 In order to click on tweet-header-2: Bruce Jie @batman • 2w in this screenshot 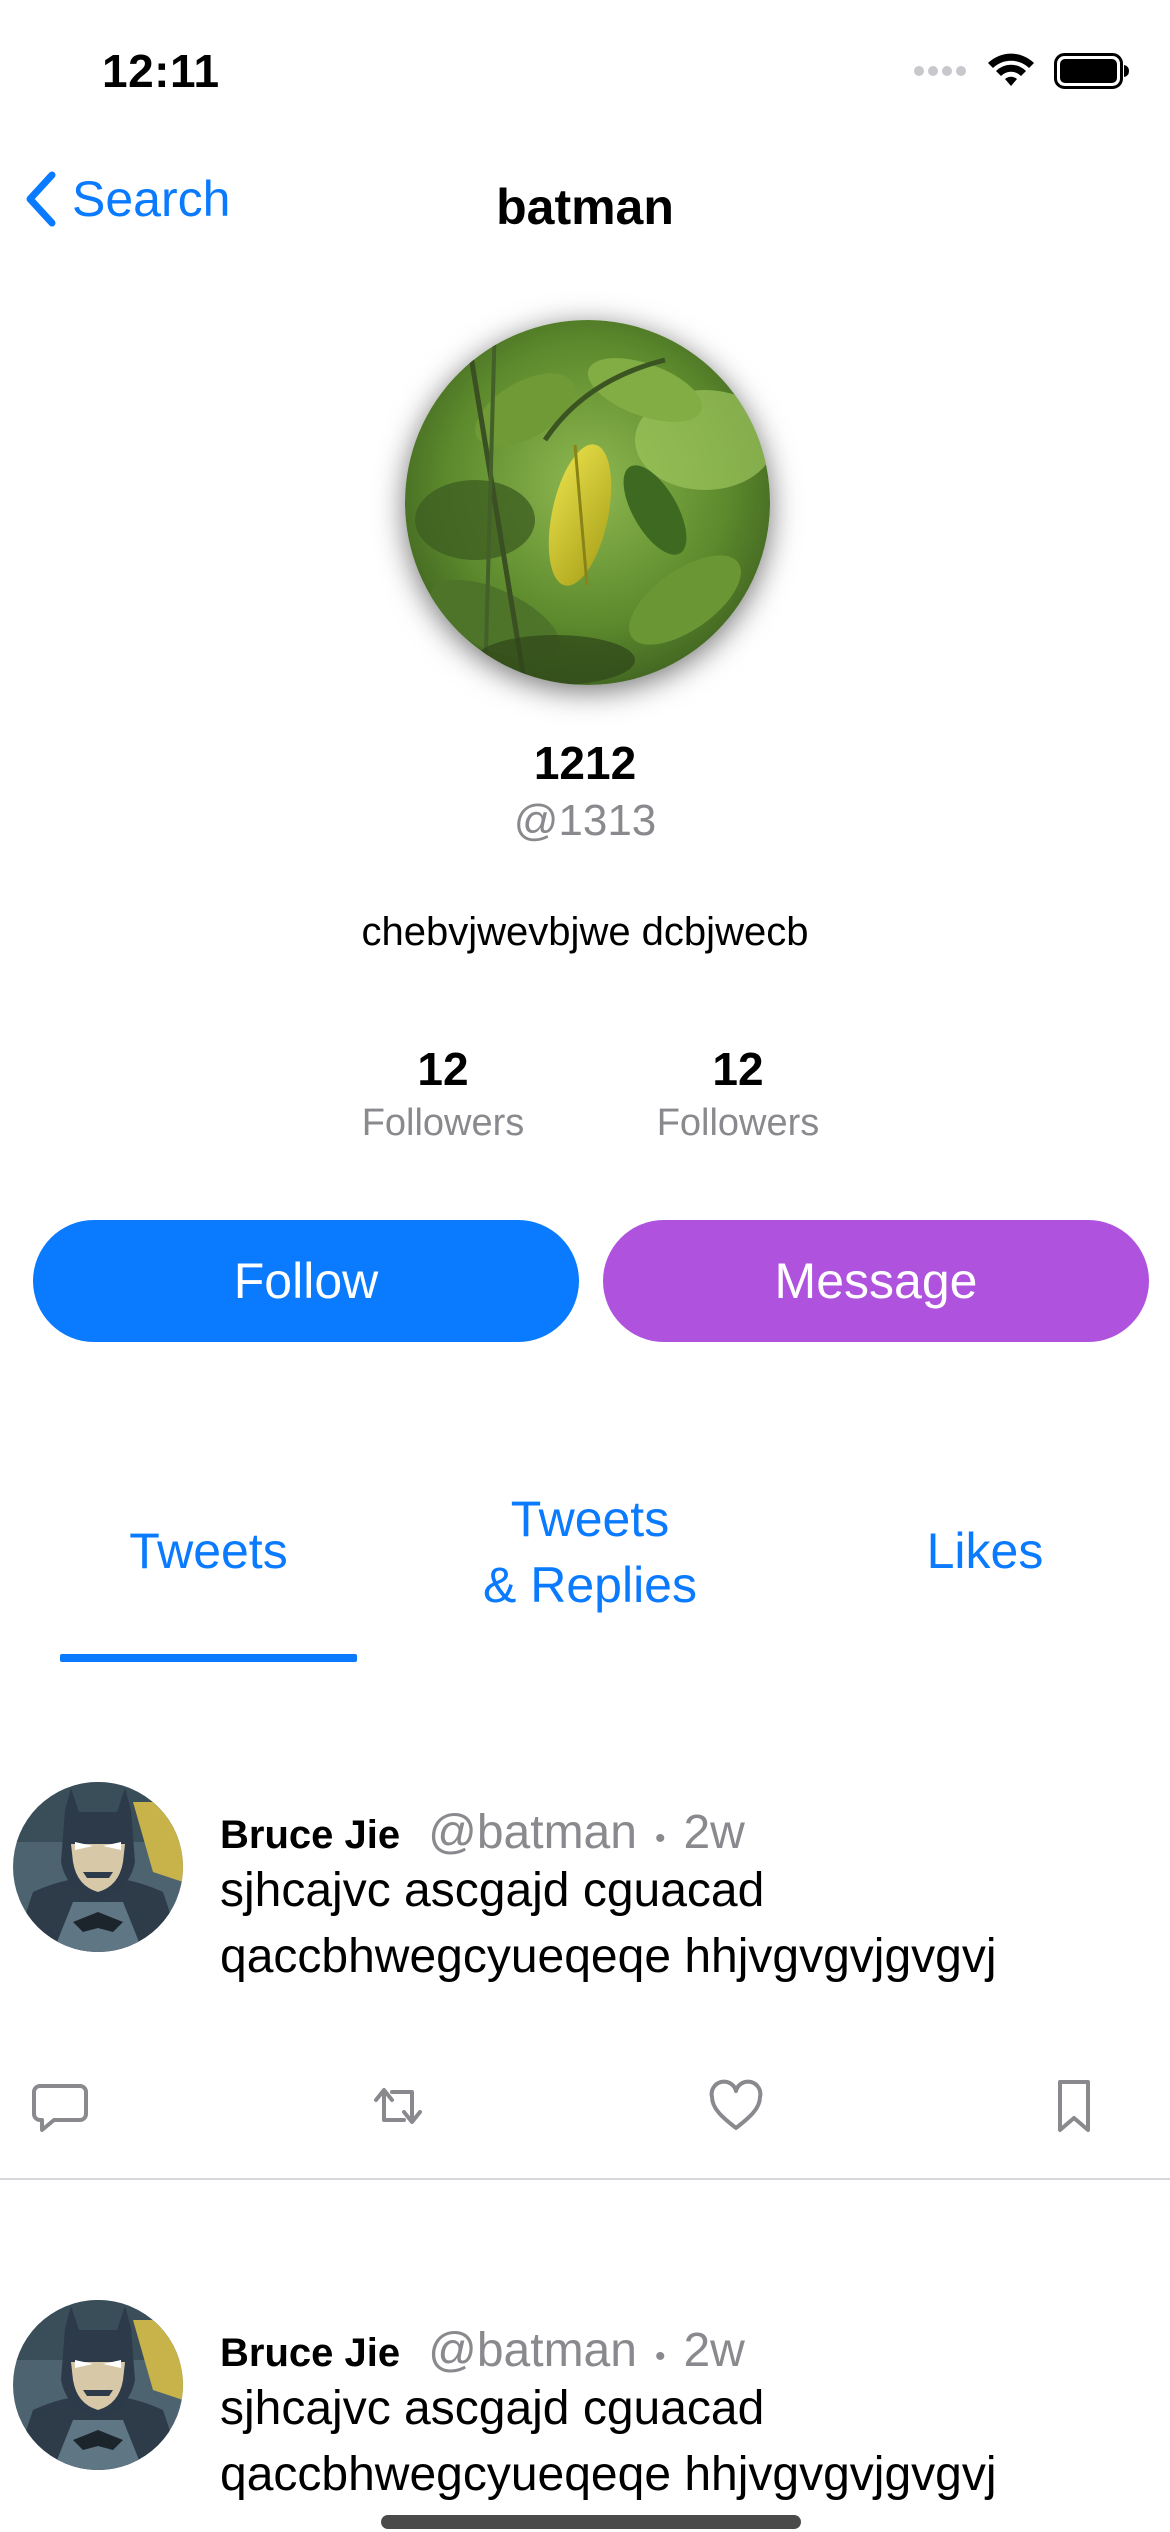, I will do `click(482, 2350)`.